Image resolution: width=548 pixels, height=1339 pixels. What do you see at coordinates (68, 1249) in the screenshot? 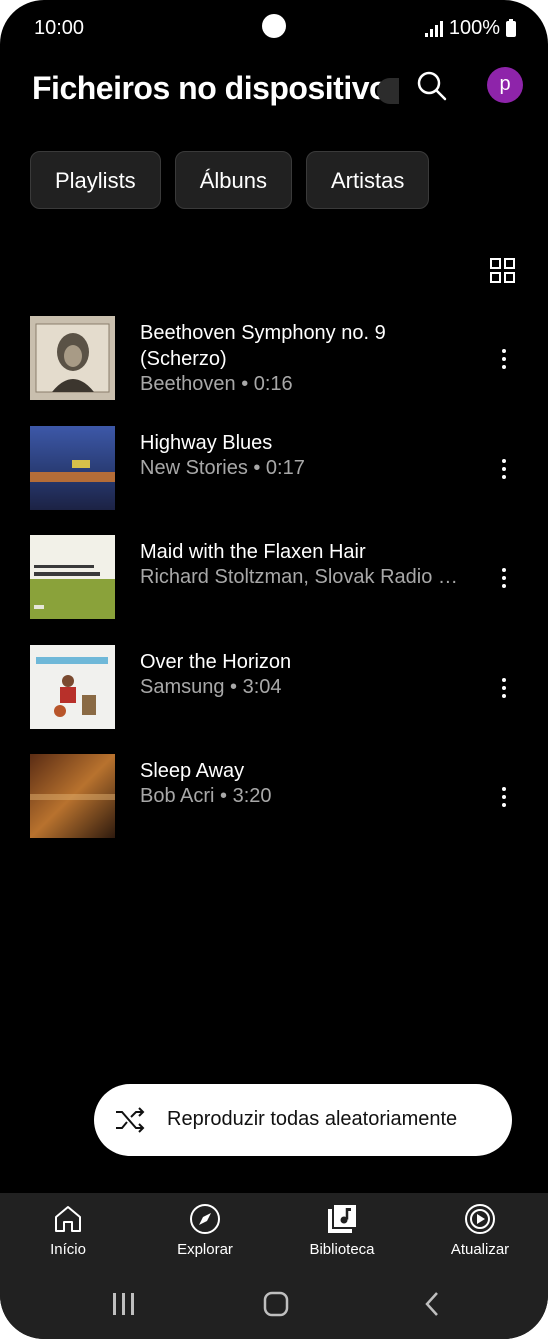
I see `nav-home-label: Início` at bounding box center [68, 1249].